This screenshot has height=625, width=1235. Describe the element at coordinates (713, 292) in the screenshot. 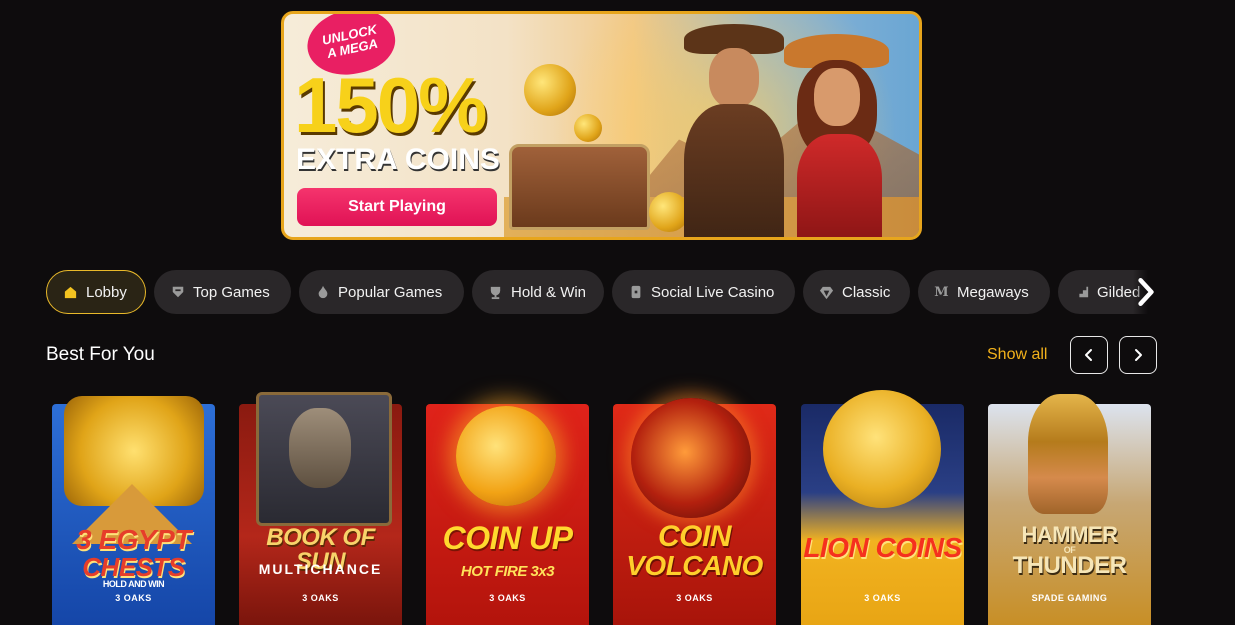

I see `category-label: Social Live Casino` at that location.